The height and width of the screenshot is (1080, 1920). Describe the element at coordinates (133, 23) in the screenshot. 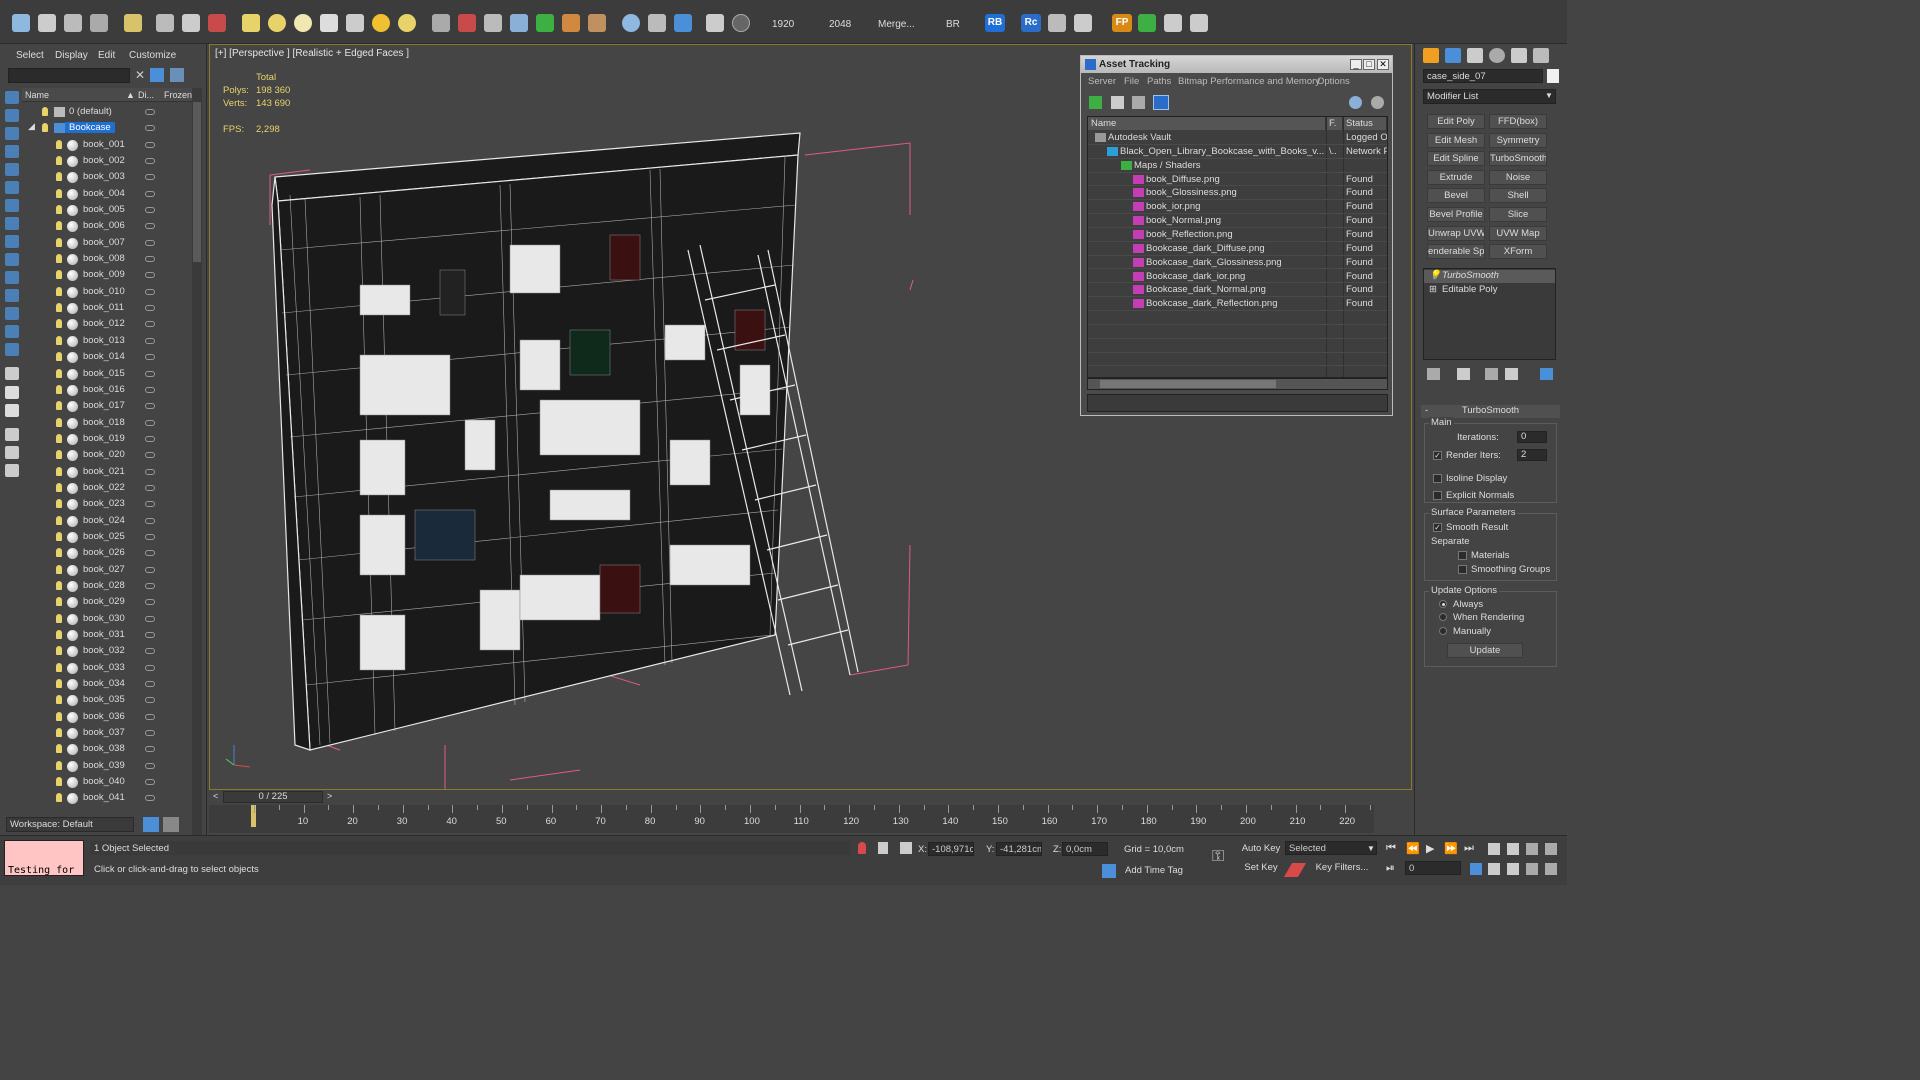

I see `material-editor-icon` at that location.